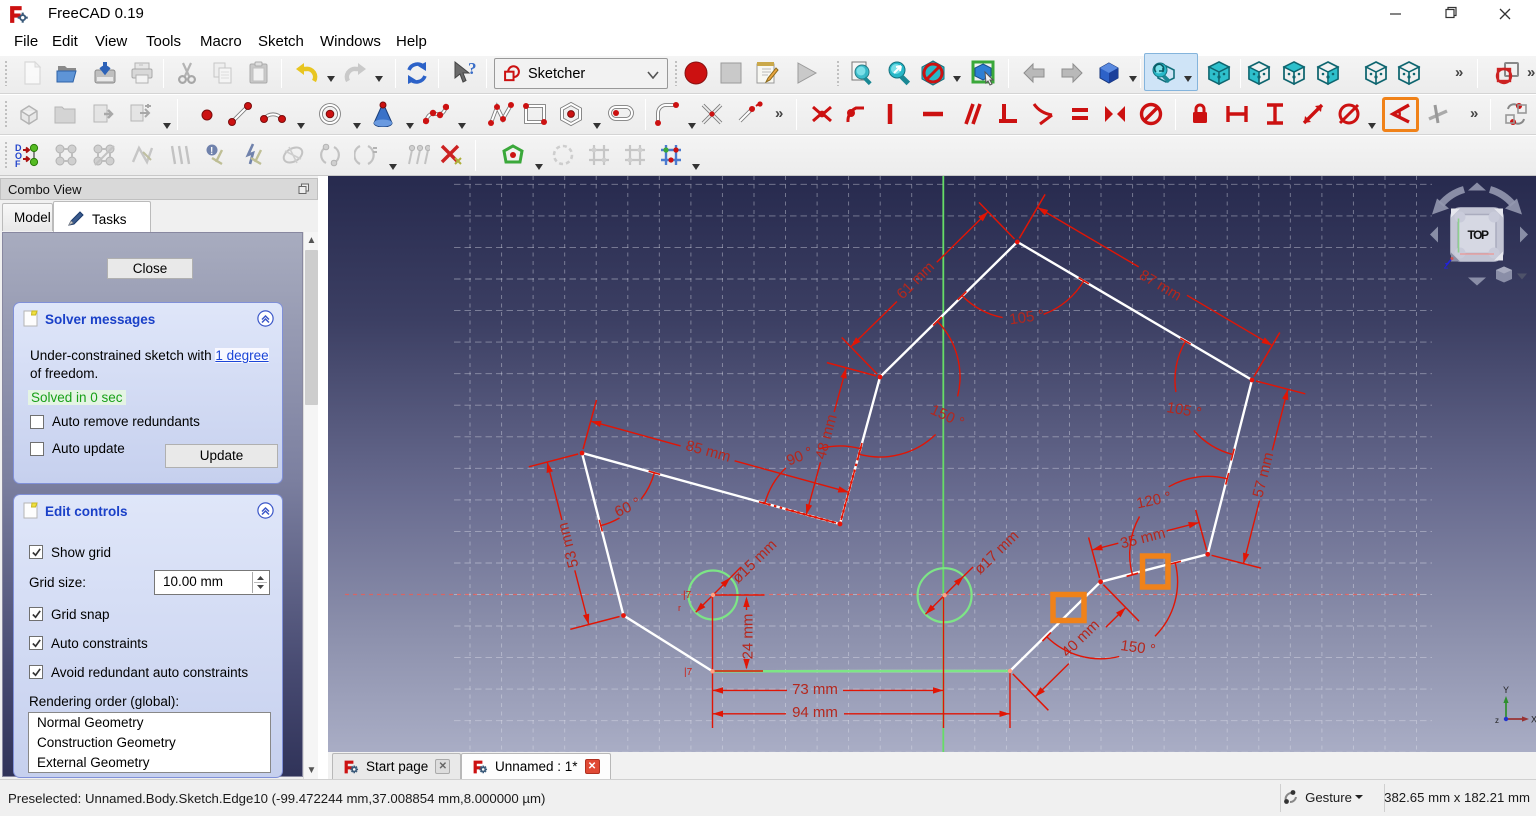 This screenshot has height=816, width=1536. Describe the element at coordinates (1533, 720) in the screenshot. I see `svg-text: X` at that location.